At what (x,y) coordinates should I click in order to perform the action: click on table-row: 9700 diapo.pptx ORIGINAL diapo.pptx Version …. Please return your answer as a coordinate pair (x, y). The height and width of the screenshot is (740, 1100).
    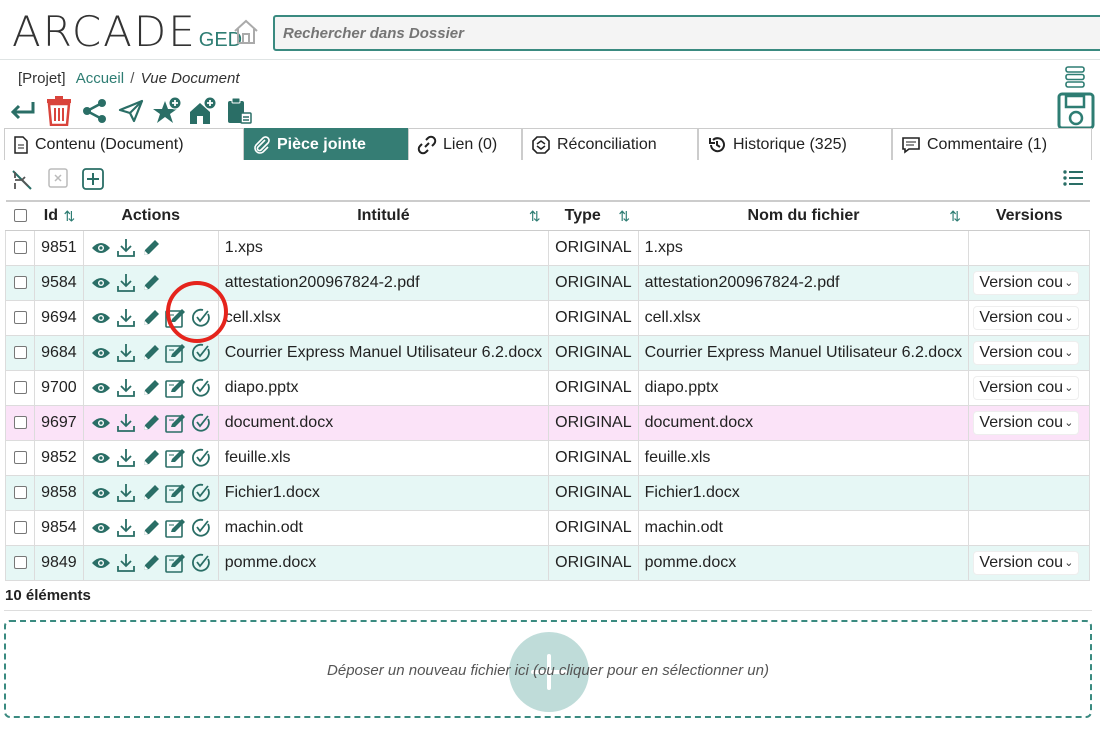
    Looking at the image, I should click on (547, 387).